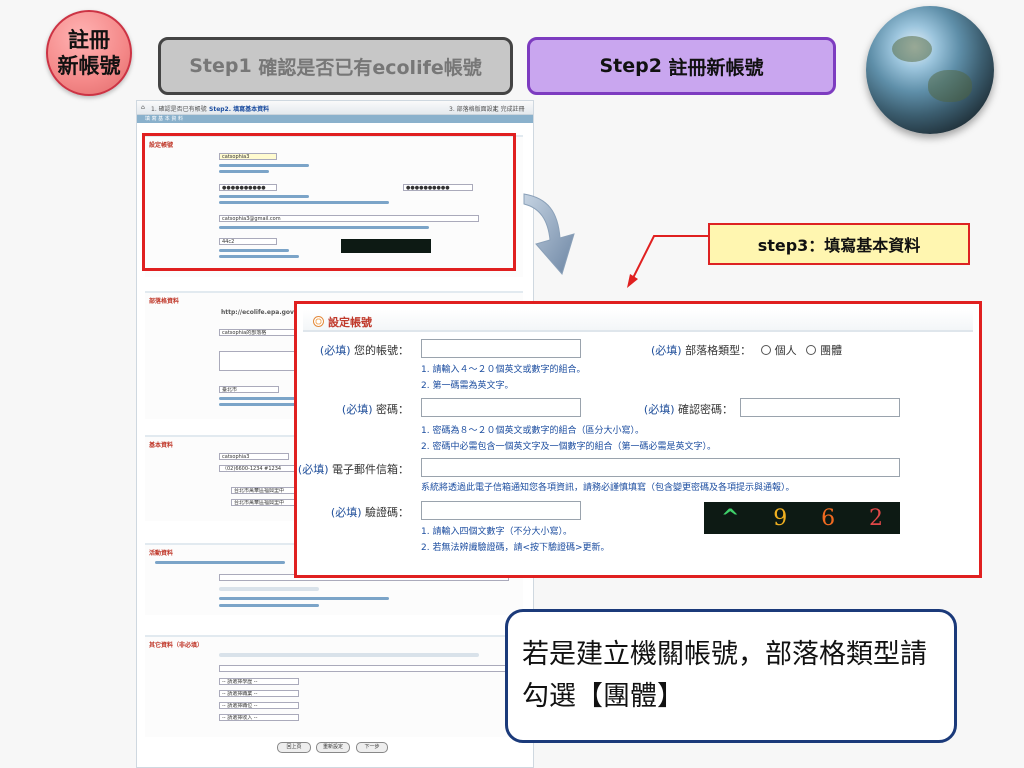 Image resolution: width=1024 pixels, height=768 pixels. Describe the element at coordinates (239, 109) in the screenshot. I see `breadcrumb-step2: Step2. 填寫基本資料` at that location.